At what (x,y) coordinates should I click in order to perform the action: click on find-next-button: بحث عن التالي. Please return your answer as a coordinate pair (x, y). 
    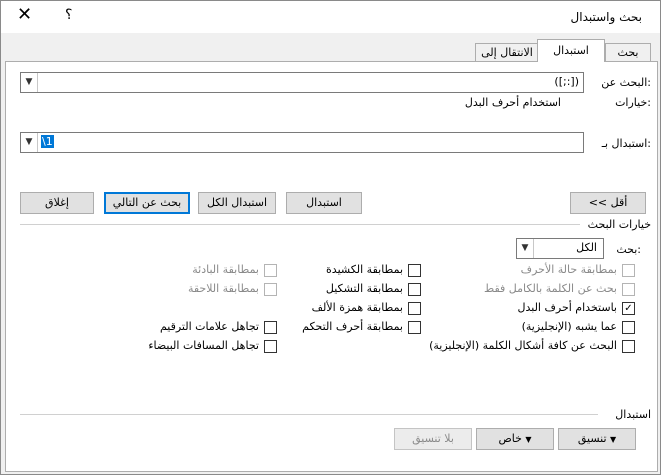
    Looking at the image, I should click on (147, 203).